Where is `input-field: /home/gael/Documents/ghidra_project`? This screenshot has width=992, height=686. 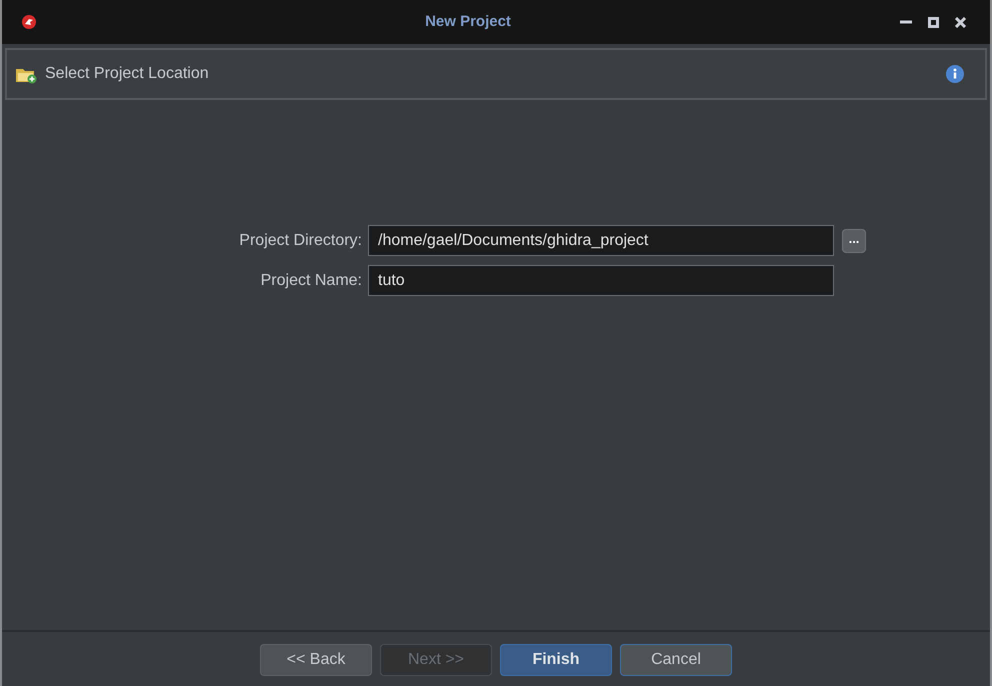
input-field: /home/gael/Documents/ghidra_project is located at coordinates (601, 240).